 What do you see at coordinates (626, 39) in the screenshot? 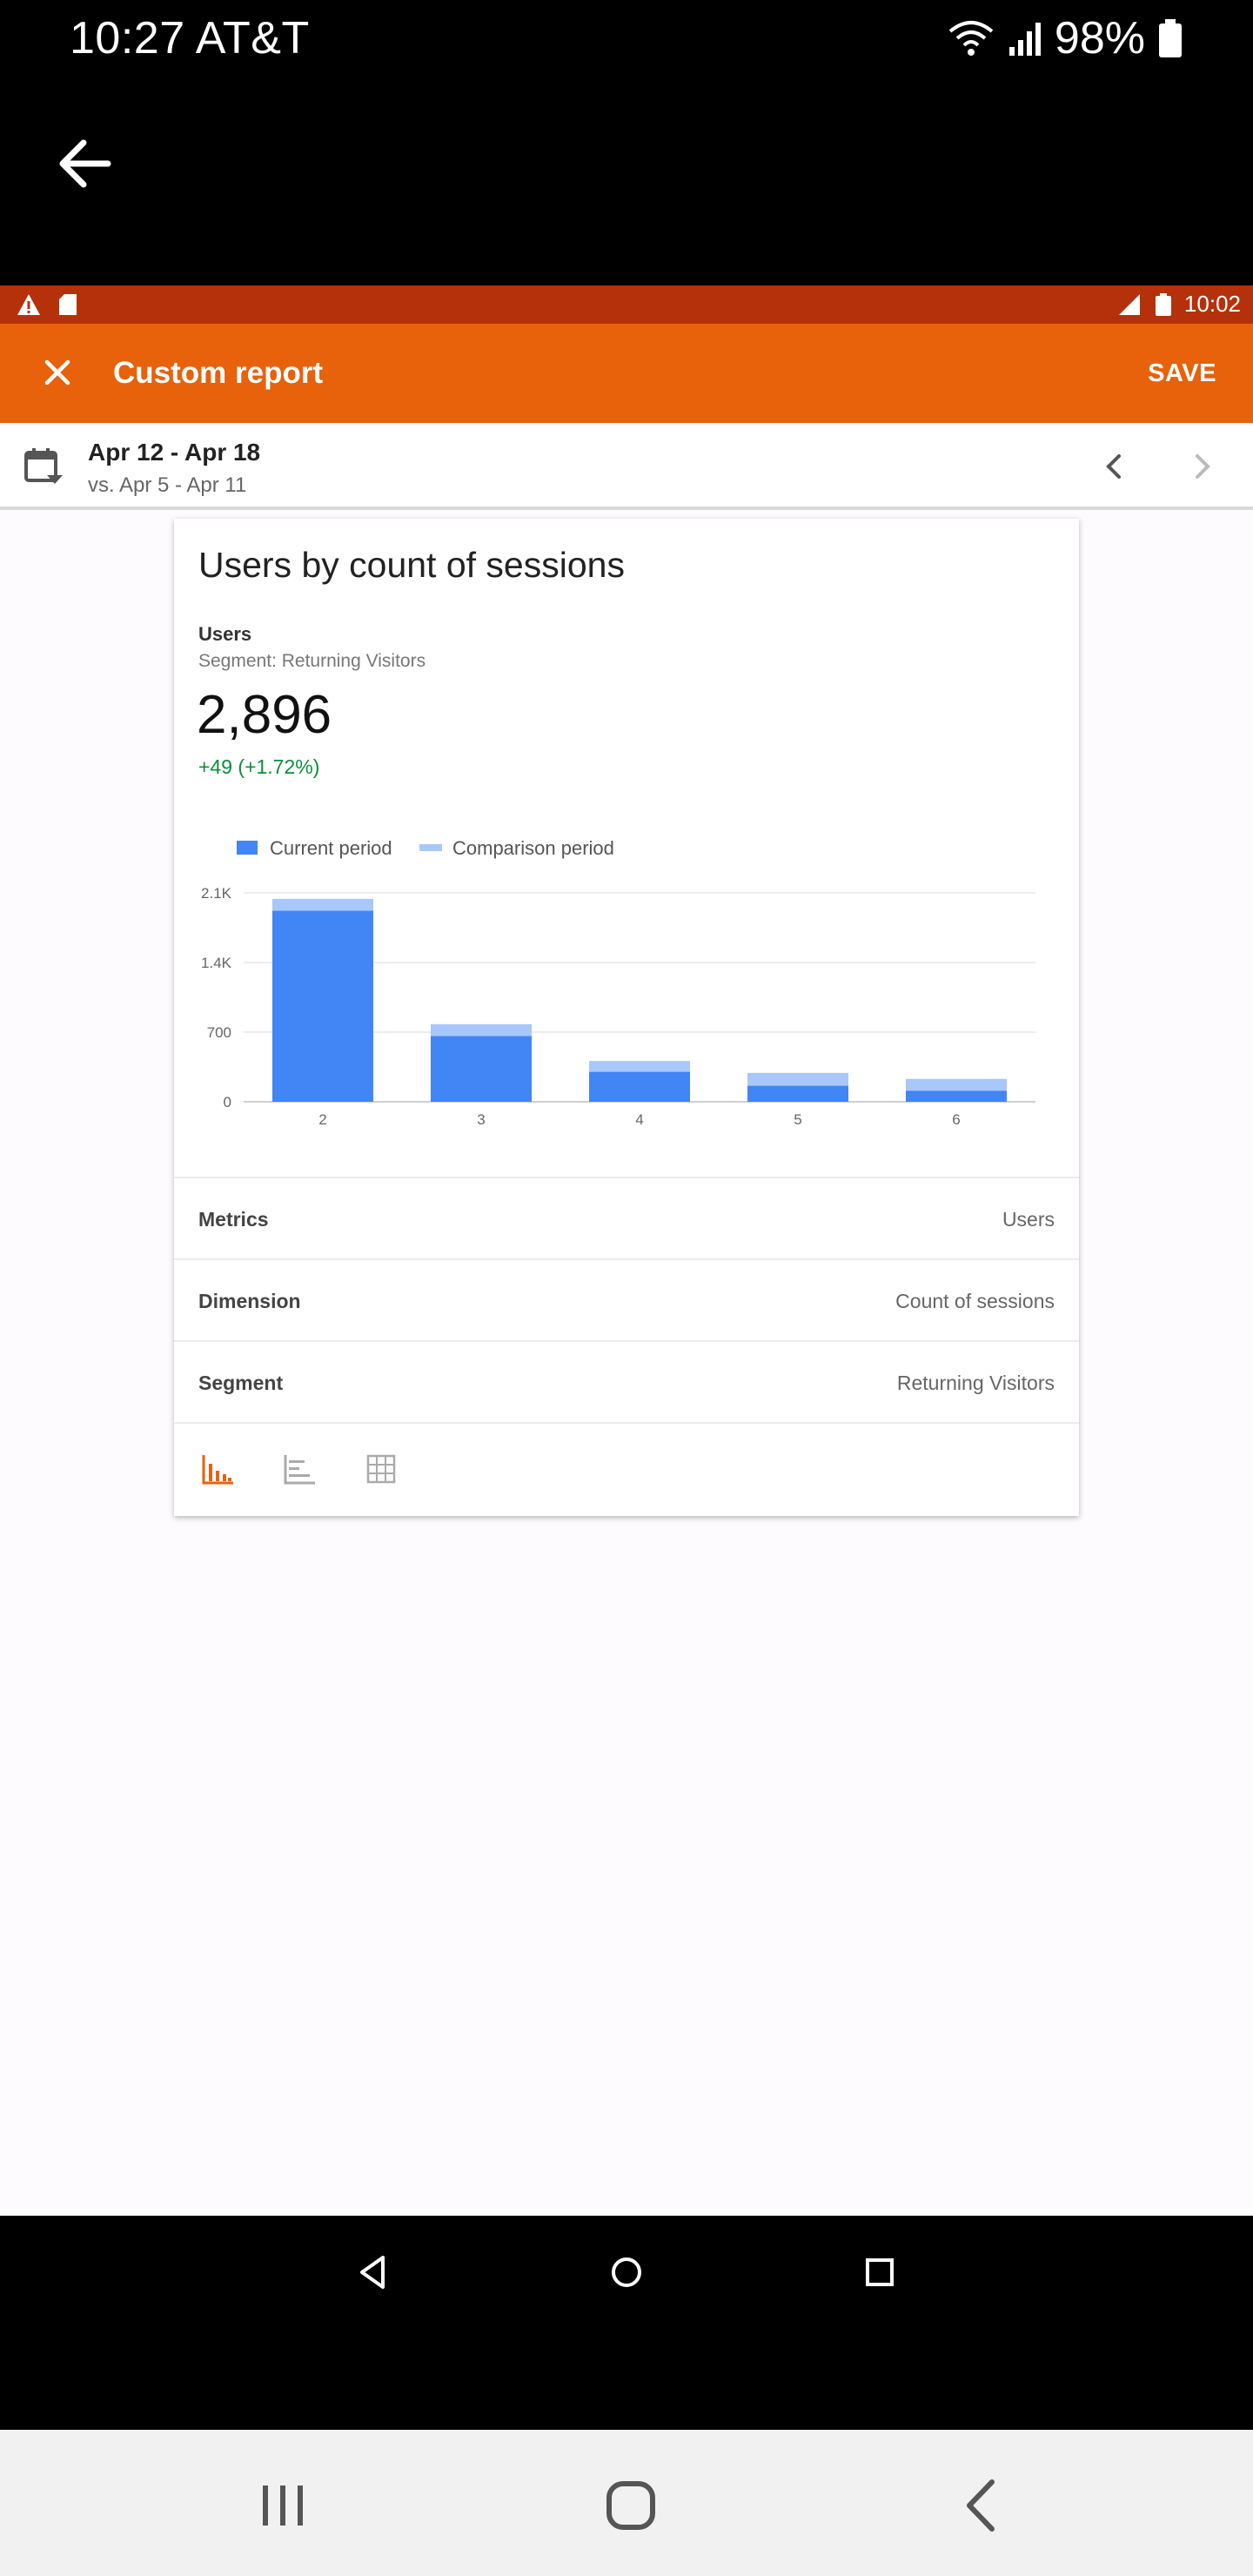
I see `device-status-bar: 10:27 AT&T 98%` at bounding box center [626, 39].